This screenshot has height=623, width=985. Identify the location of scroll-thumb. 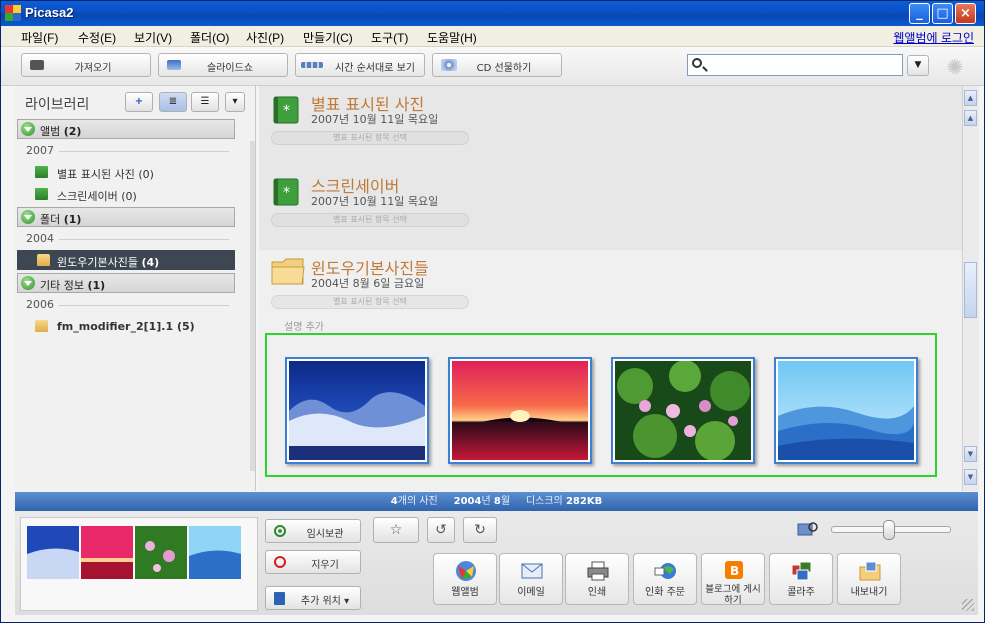
(970, 290).